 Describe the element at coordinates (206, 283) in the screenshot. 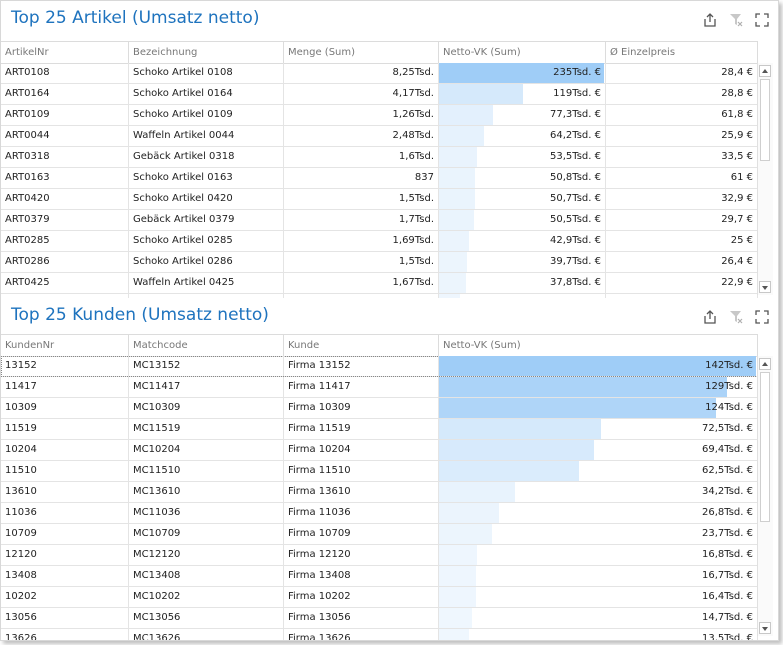

I see `table-cell: Waffeln Artikel 0425` at that location.